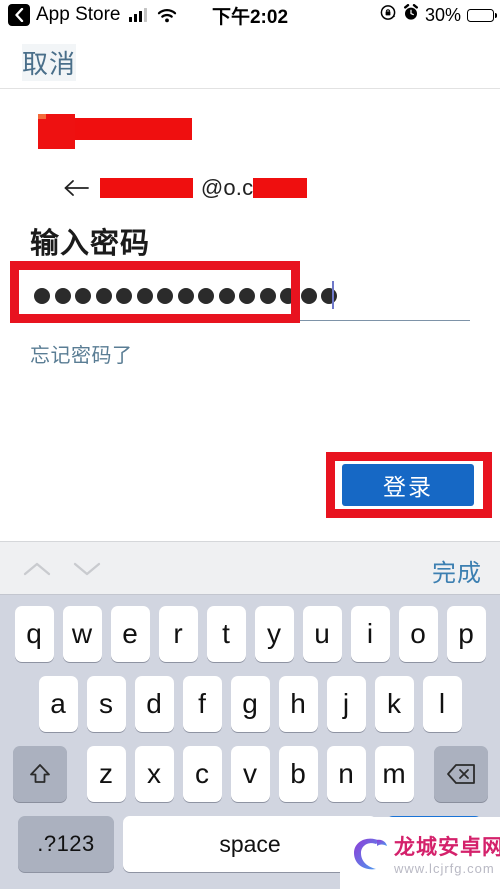 The width and height of the screenshot is (500, 889). Describe the element at coordinates (370, 634) in the screenshot. I see `key-i: i` at that location.